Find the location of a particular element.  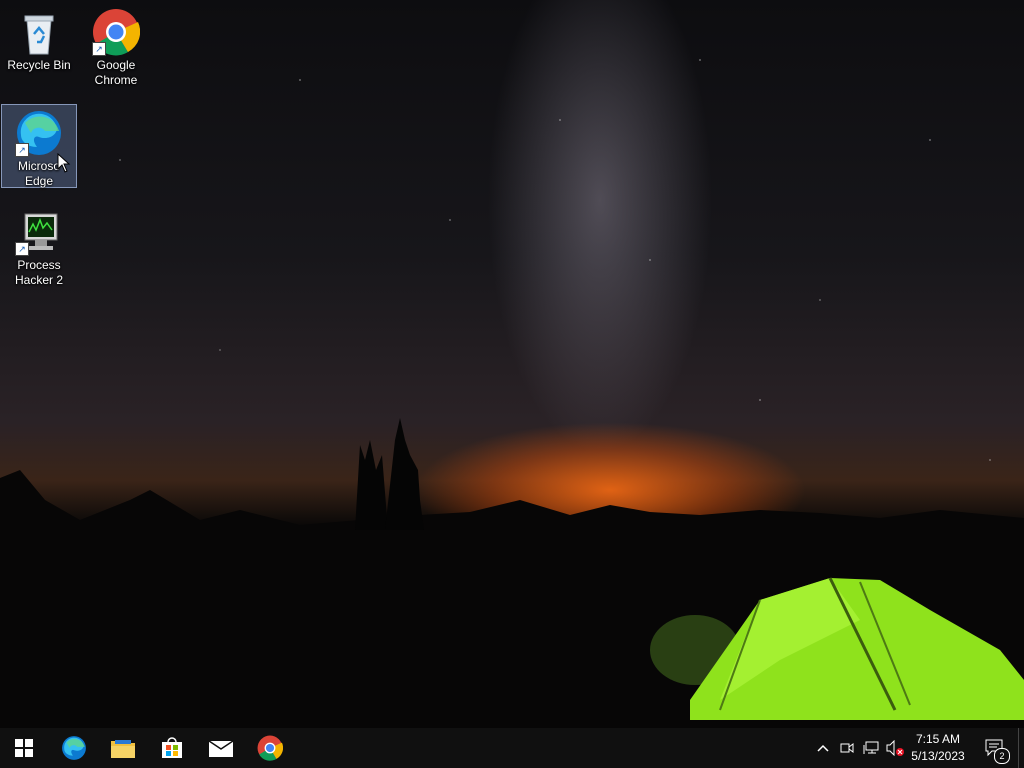

taskbar-file-explorer-button is located at coordinates (123, 748).